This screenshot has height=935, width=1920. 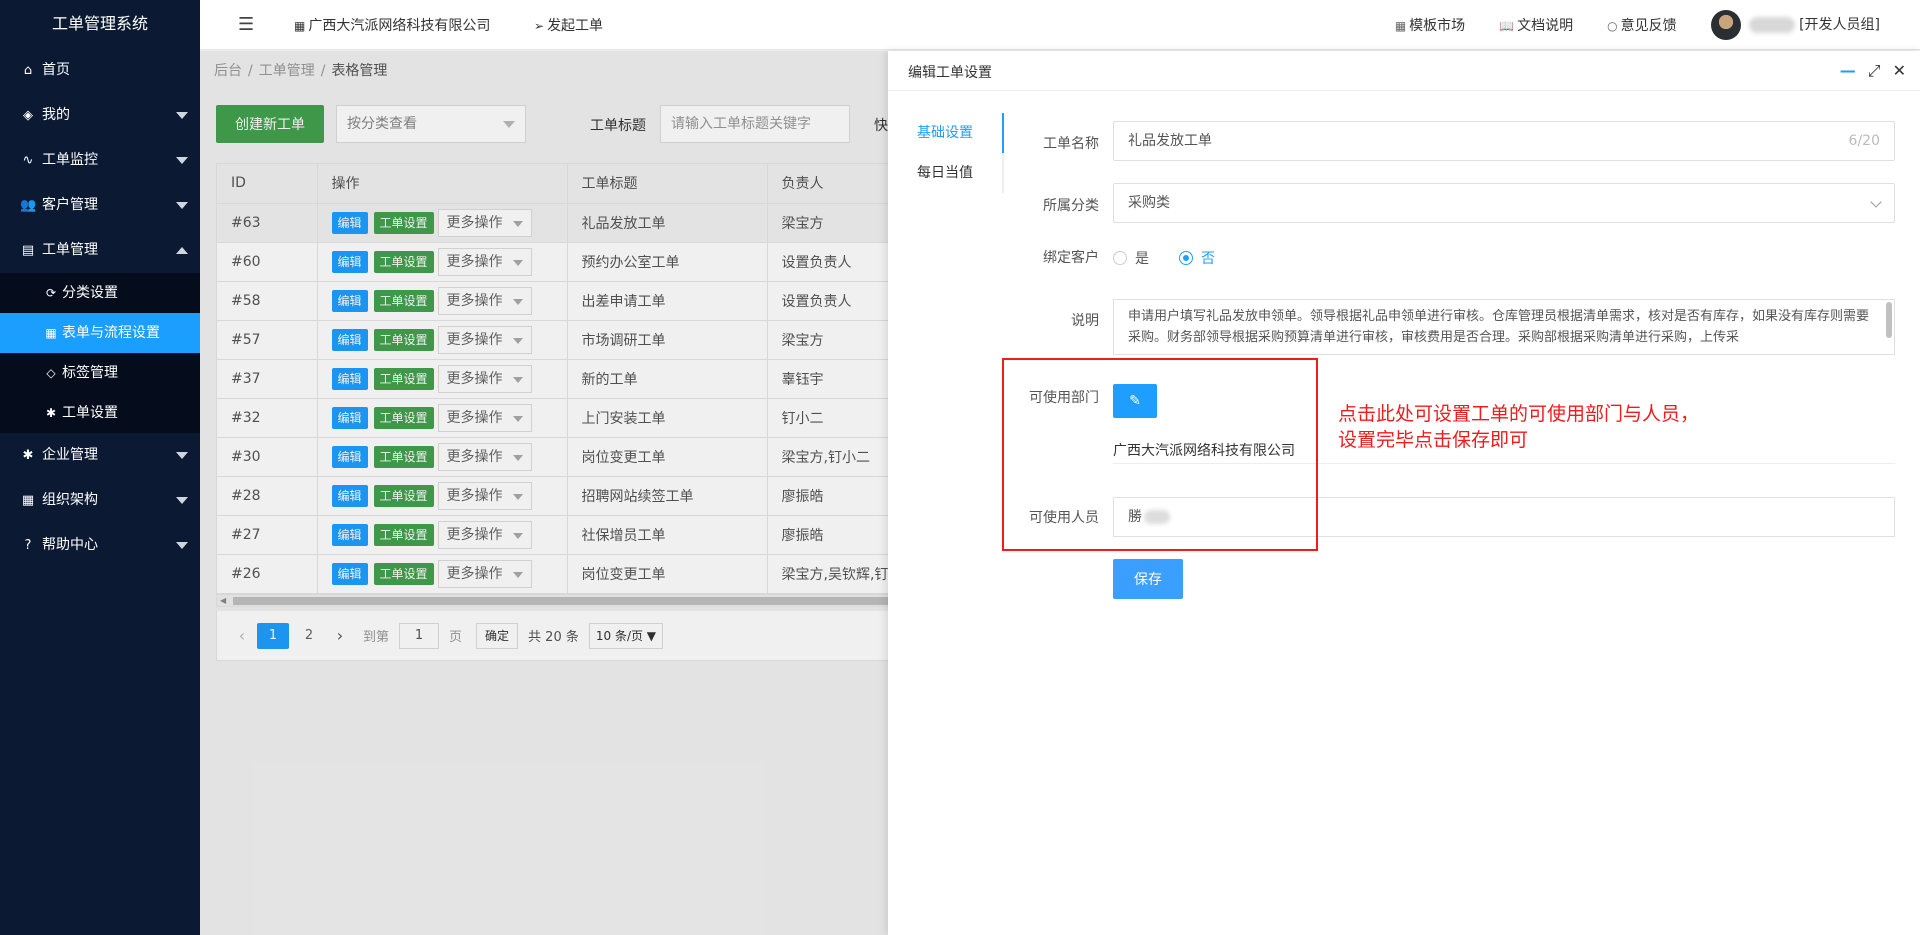 I want to click on sidebar-submenu: ⟳ 分类设置 ▦ 表单与流程设置 ◇ 标签管理 ✱ 工单设置, so click(x=100, y=353).